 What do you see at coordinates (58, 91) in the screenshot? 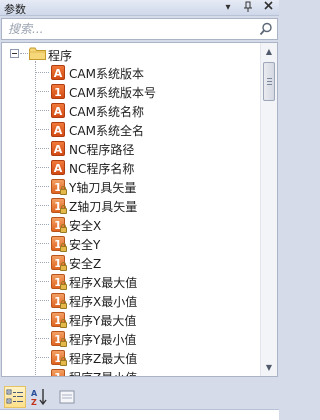
I see `number-parameter-icon: 1` at bounding box center [58, 91].